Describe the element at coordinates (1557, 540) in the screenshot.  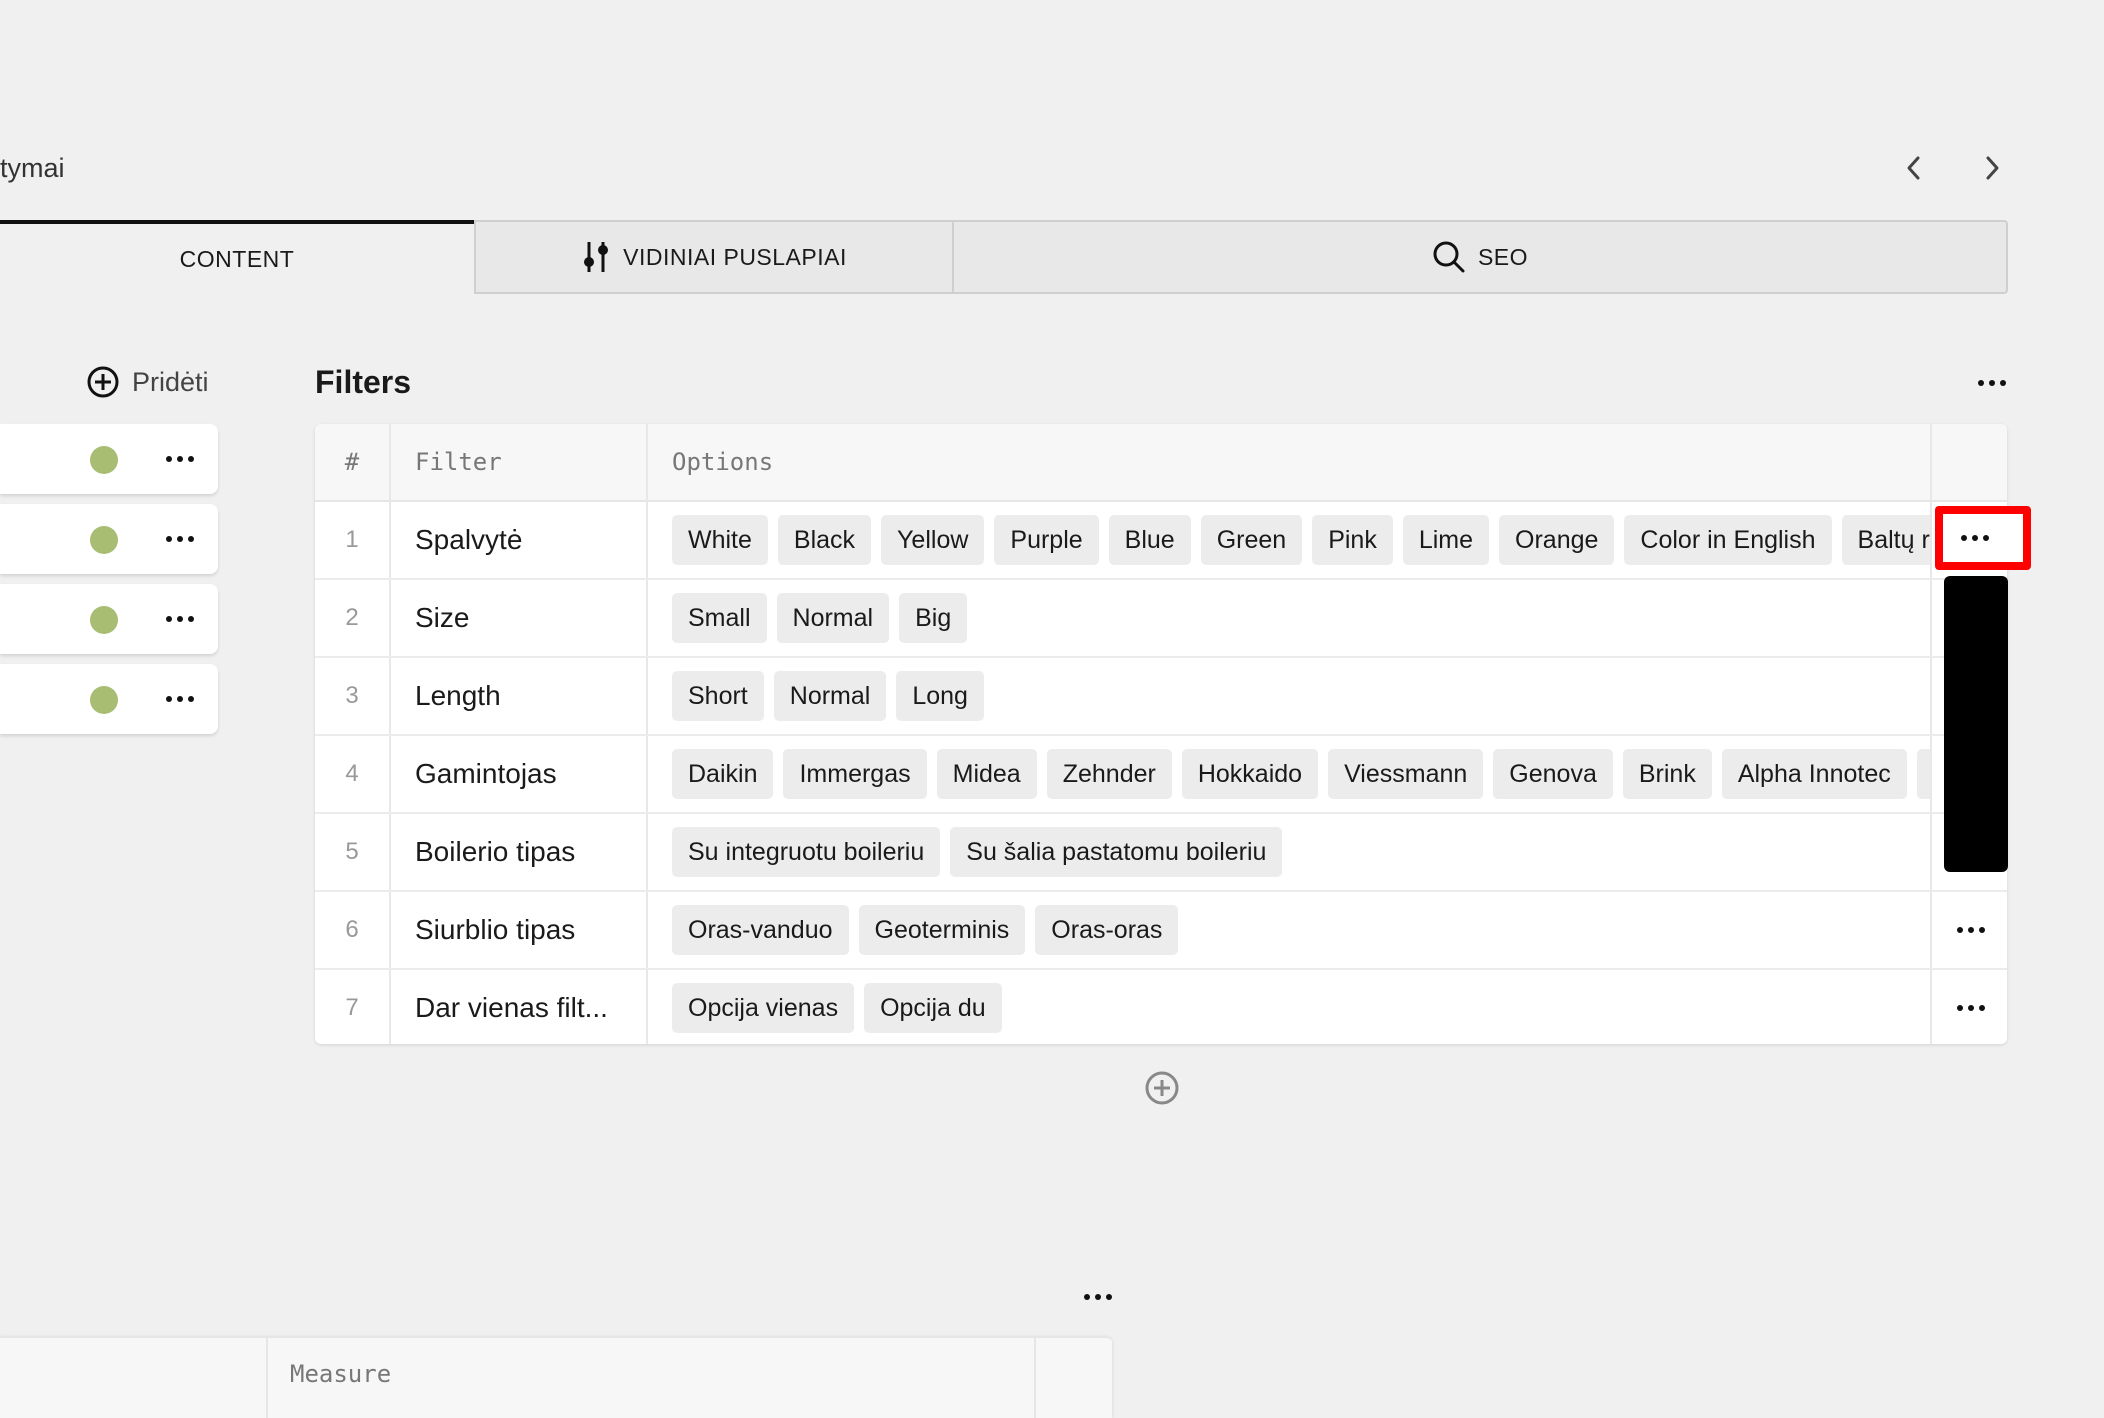
I see `option-chip: Orange` at that location.